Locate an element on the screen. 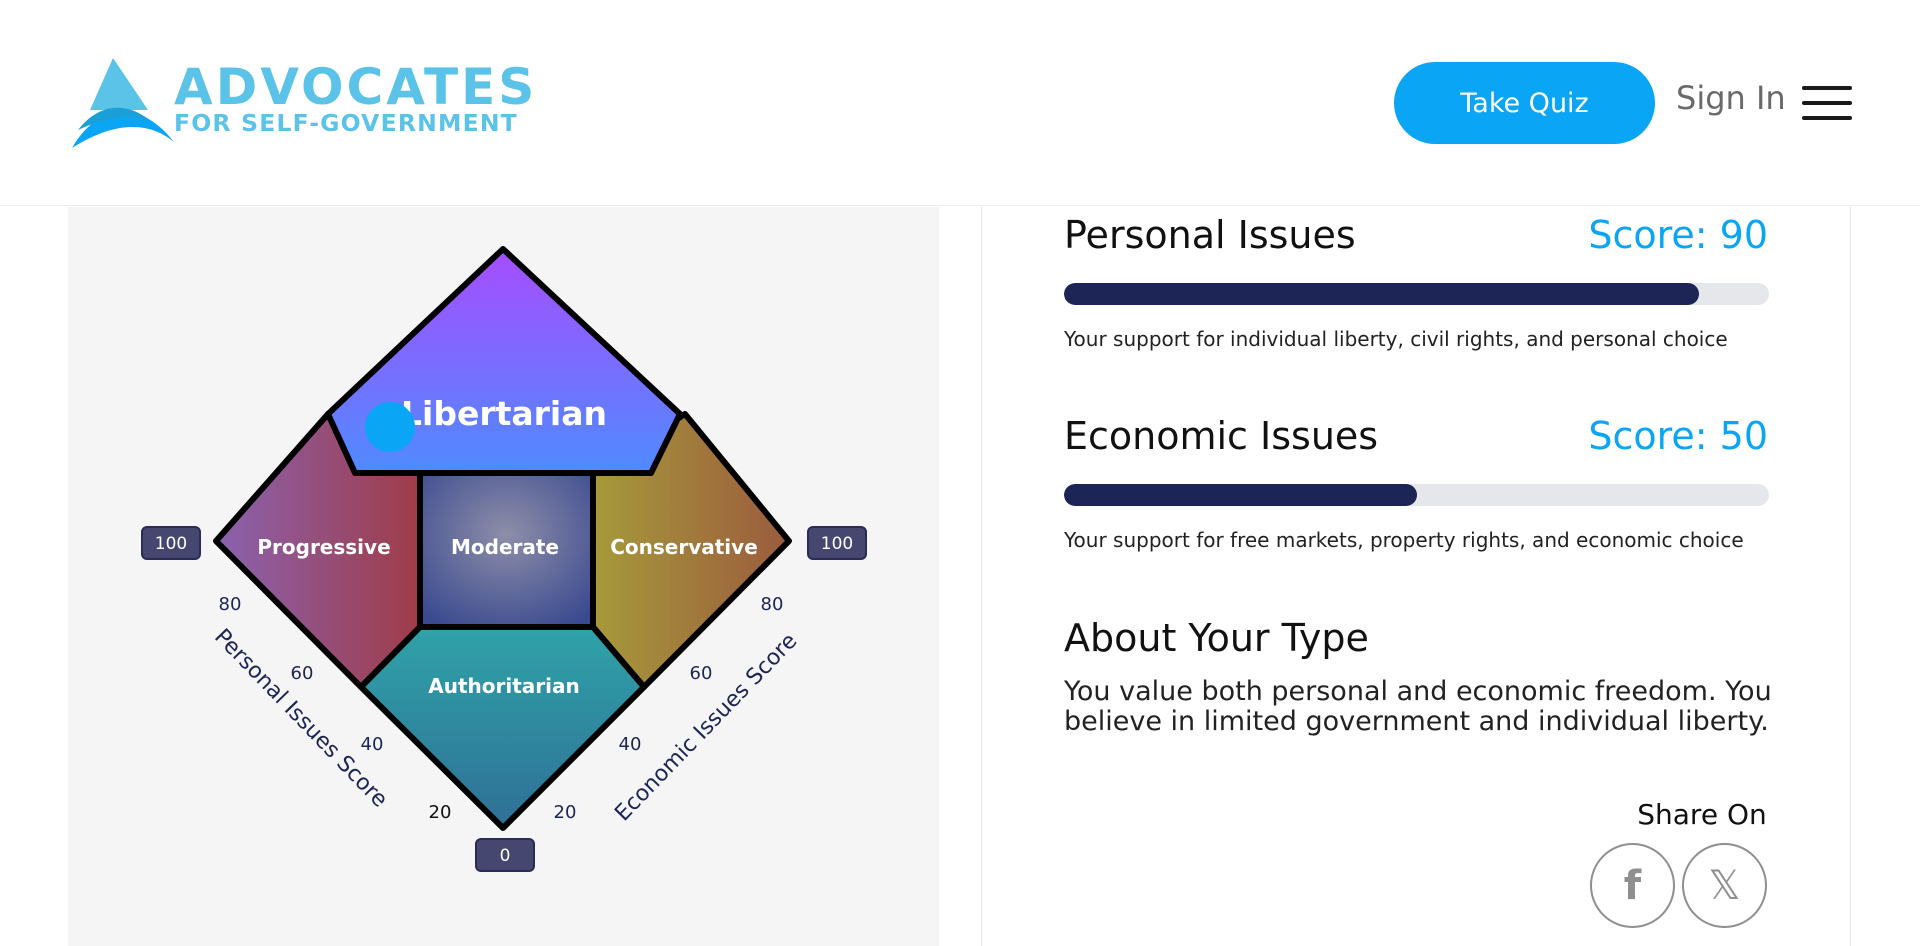  x-icon: 𝕏 is located at coordinates (1724, 885).